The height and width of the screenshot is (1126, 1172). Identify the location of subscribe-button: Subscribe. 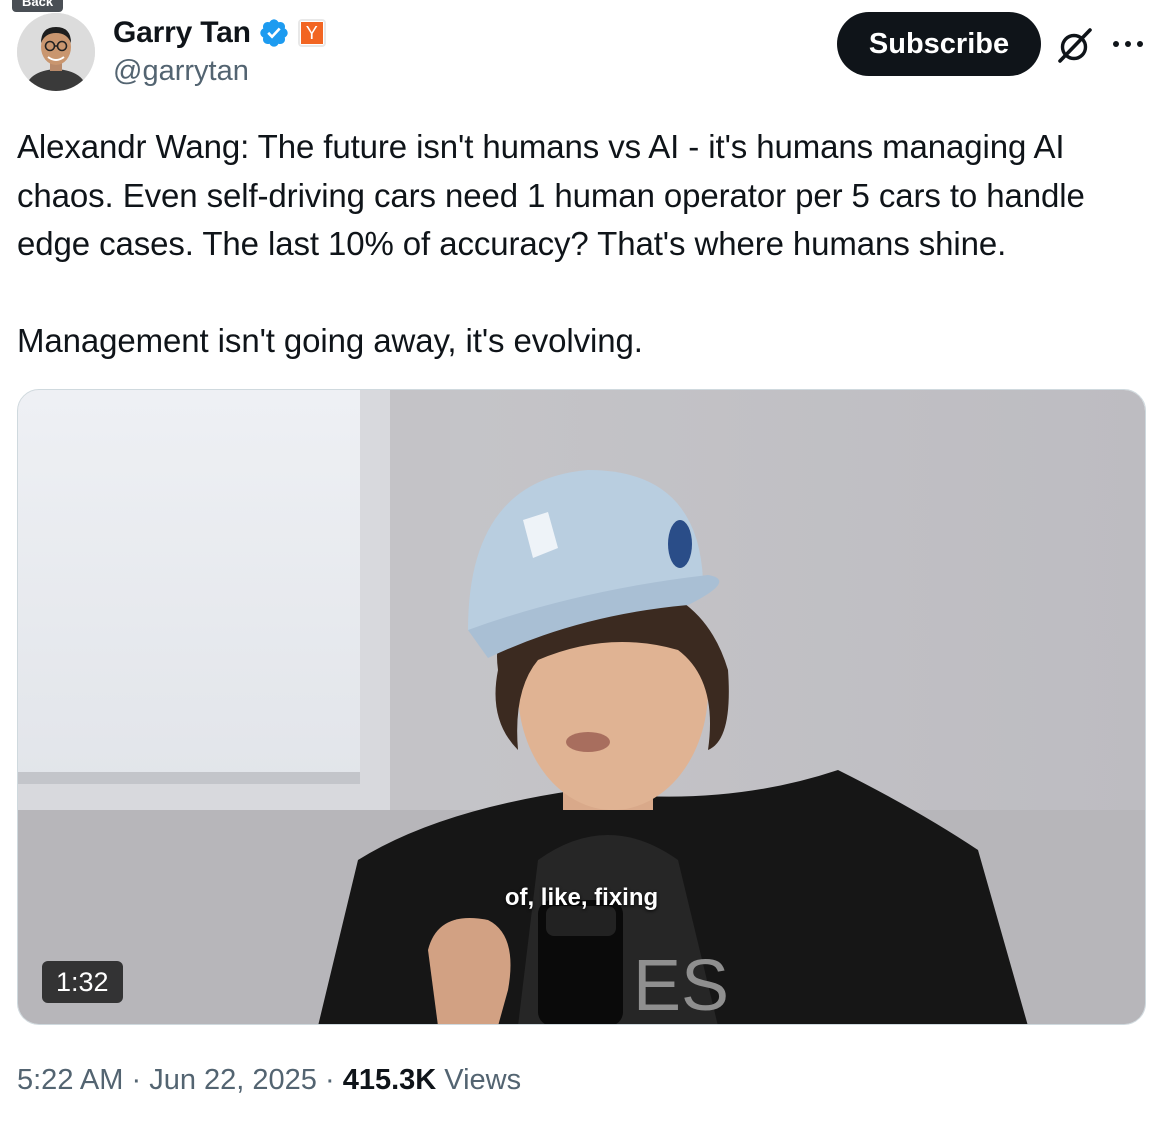
(939, 44).